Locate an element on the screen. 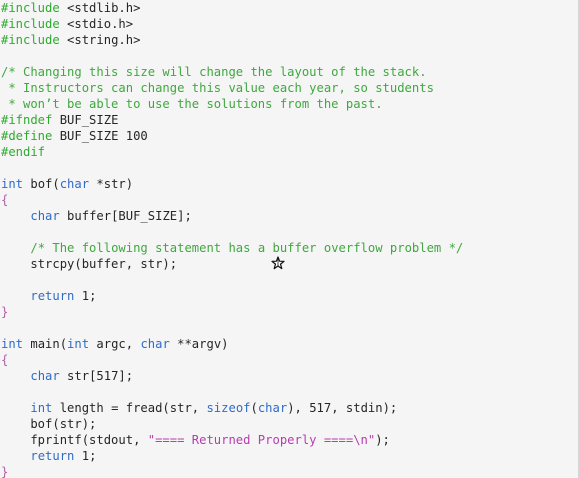 The image size is (579, 478). code-token: str[517]; is located at coordinates (96, 376).